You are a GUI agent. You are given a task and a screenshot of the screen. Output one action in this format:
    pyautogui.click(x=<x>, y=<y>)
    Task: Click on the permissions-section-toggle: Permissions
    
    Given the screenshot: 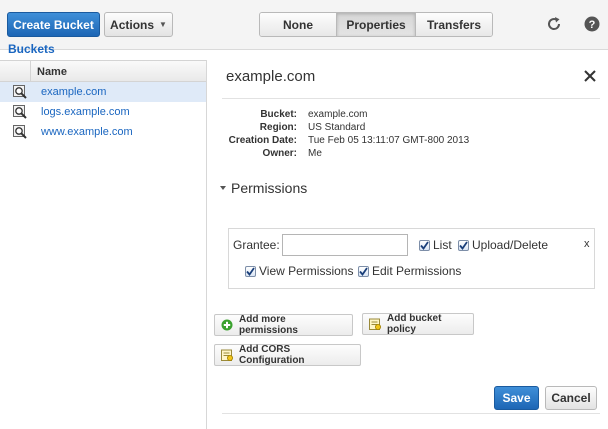 What is the action you would take?
    pyautogui.click(x=263, y=188)
    